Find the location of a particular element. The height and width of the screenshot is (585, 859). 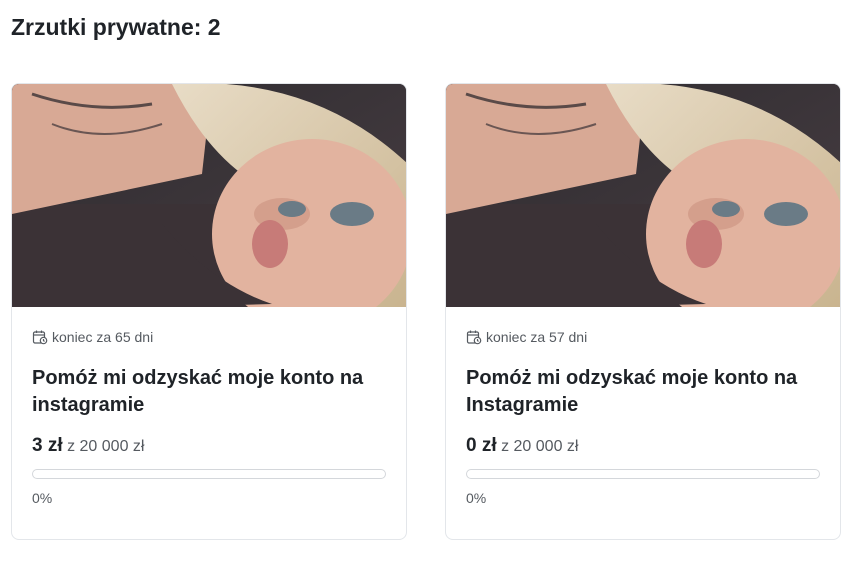

amount-line: 3 zł z 20 000 zł is located at coordinates (209, 446).